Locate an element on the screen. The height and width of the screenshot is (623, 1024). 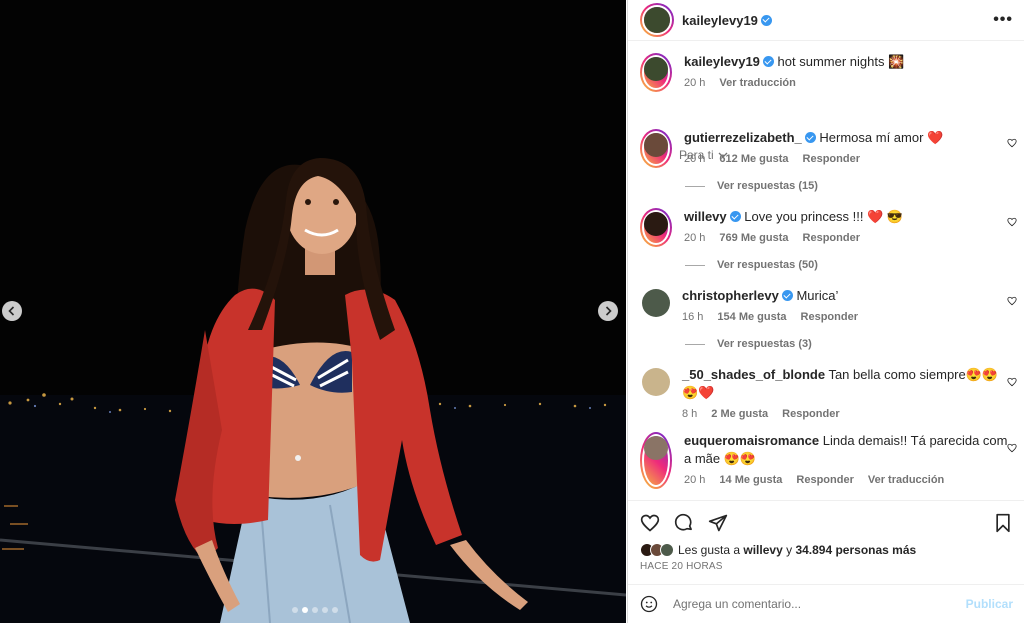
view-replies-label: Ver respuestas (3) is located at coordinates (764, 344).